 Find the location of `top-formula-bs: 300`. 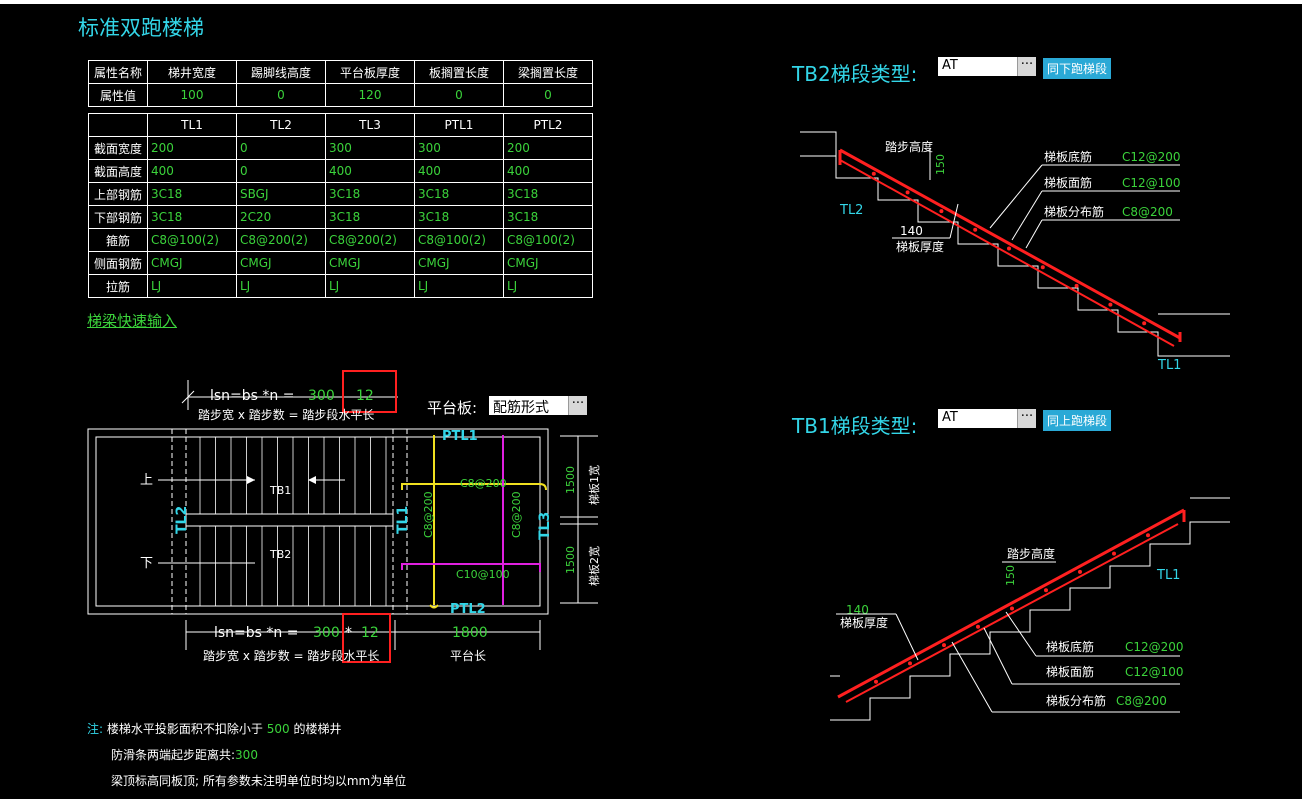

top-formula-bs: 300 is located at coordinates (321, 396).